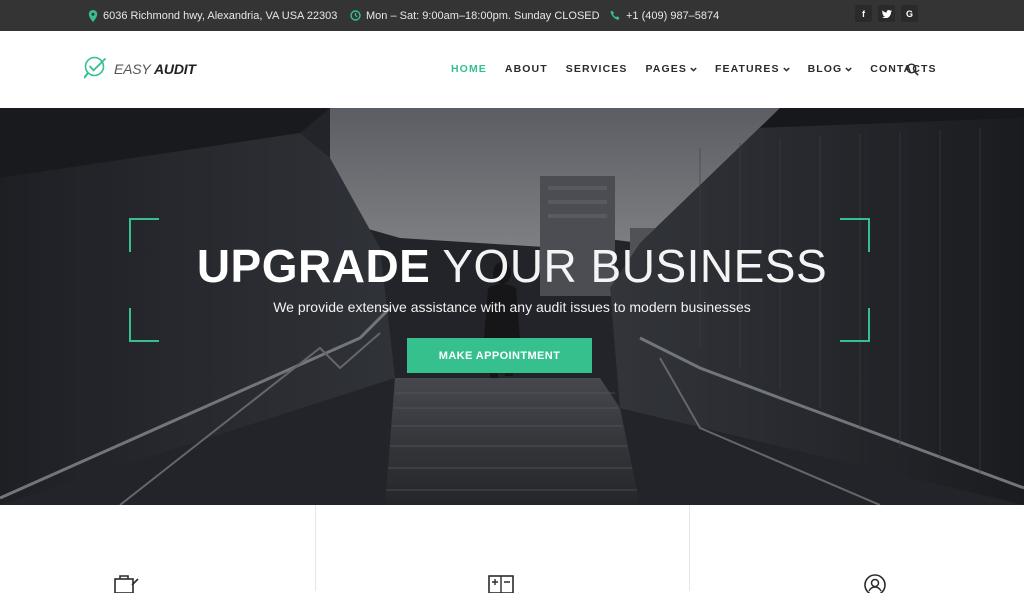 The width and height of the screenshot is (1024, 593). Describe the element at coordinates (825, 69) in the screenshot. I see `nav-blog-label: BLOG` at that location.